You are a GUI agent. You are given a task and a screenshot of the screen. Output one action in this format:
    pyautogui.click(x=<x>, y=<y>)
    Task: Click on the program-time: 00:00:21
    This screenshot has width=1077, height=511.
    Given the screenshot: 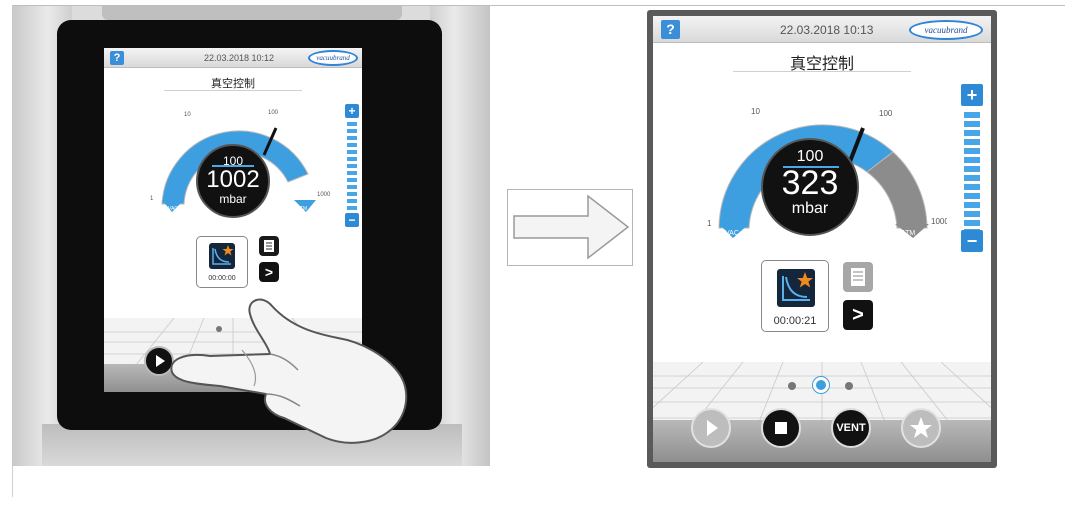 What is the action you would take?
    pyautogui.click(x=795, y=321)
    